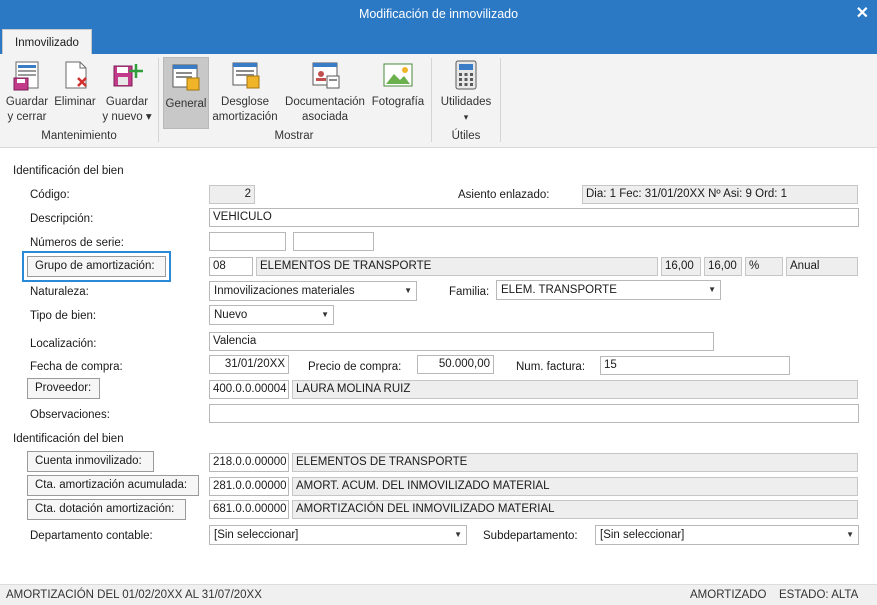 Image resolution: width=877 pixels, height=605 pixels. I want to click on cta-dotacion-amortizacion-codigo-field: 681.0.0.00000, so click(249, 509).